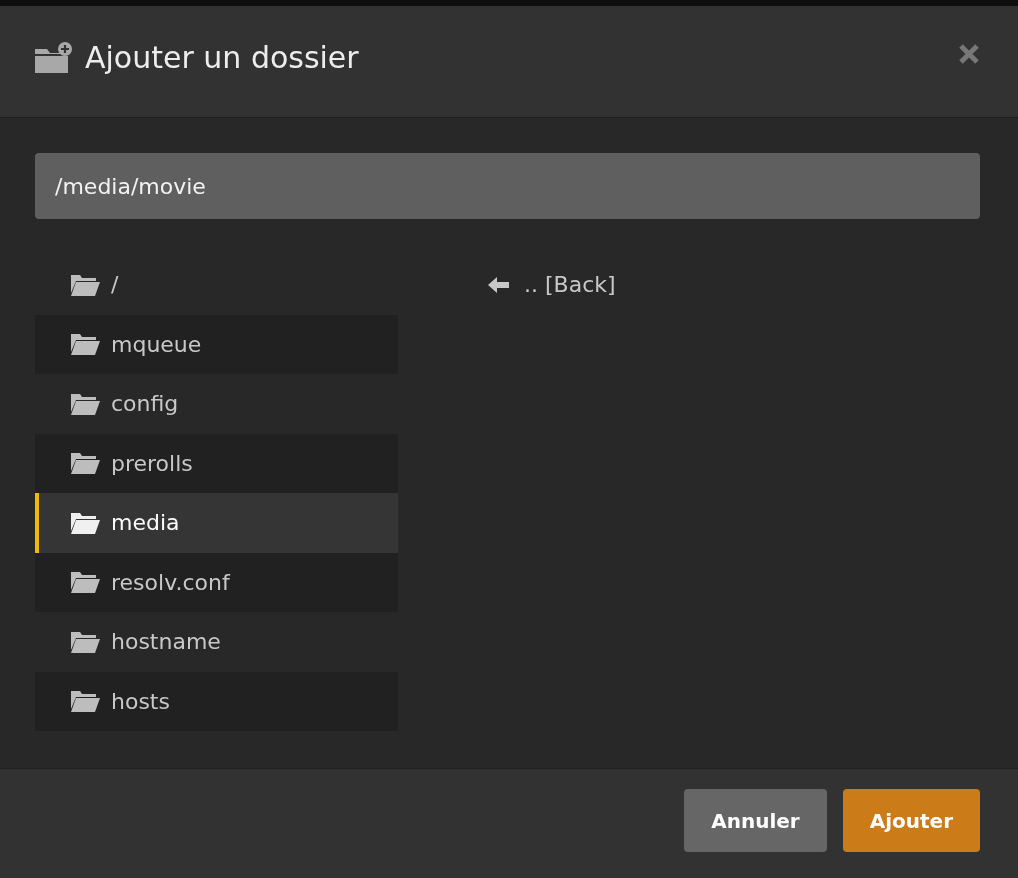  I want to click on left-arrow-icon, so click(499, 284).